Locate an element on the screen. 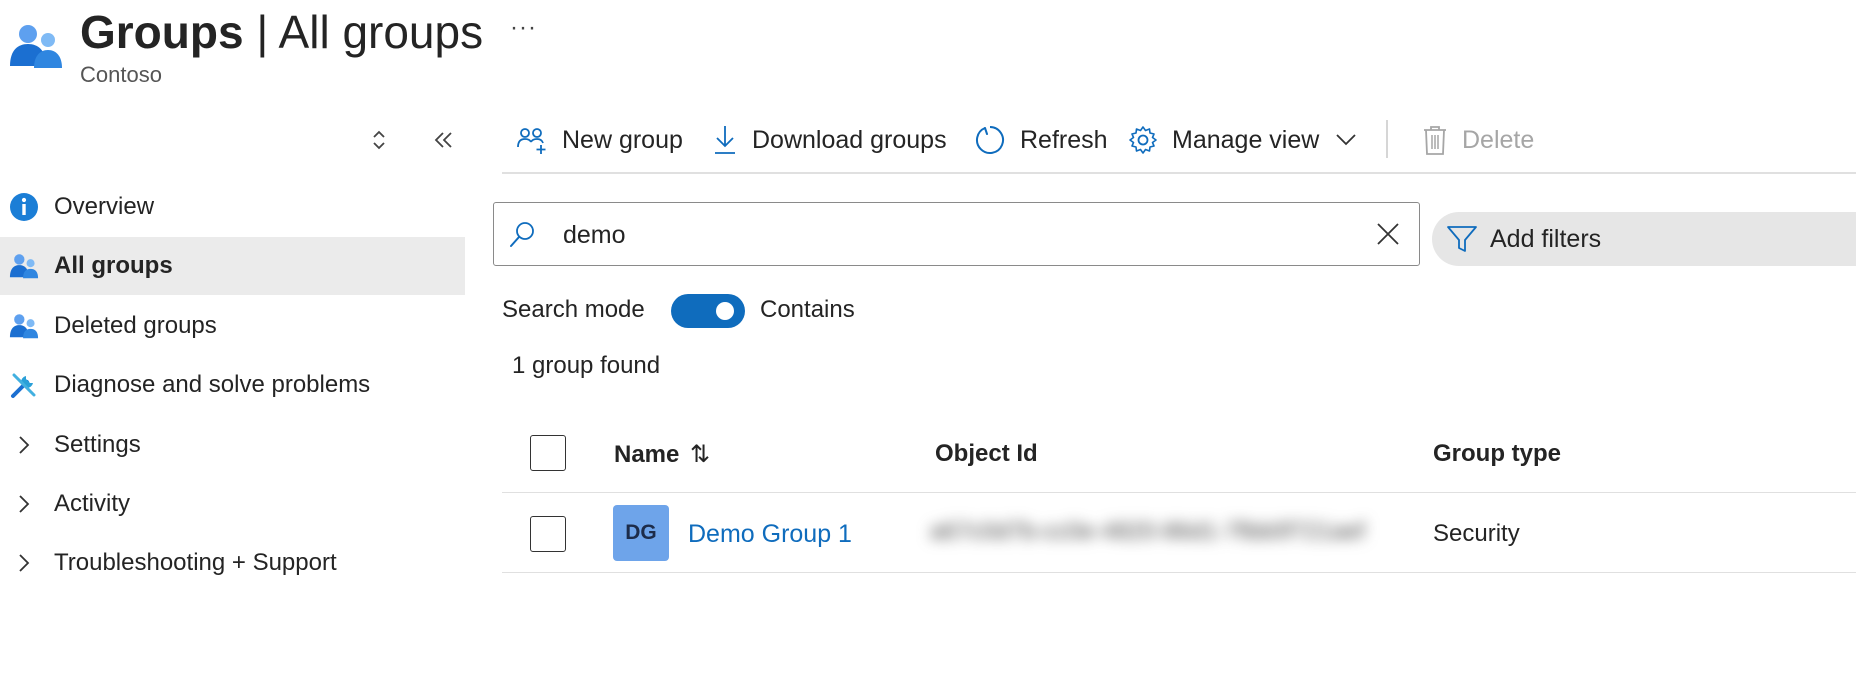 The width and height of the screenshot is (1856, 691). sidebar-item-troubleshooting: Troubleshooting + Support is located at coordinates (232, 563).